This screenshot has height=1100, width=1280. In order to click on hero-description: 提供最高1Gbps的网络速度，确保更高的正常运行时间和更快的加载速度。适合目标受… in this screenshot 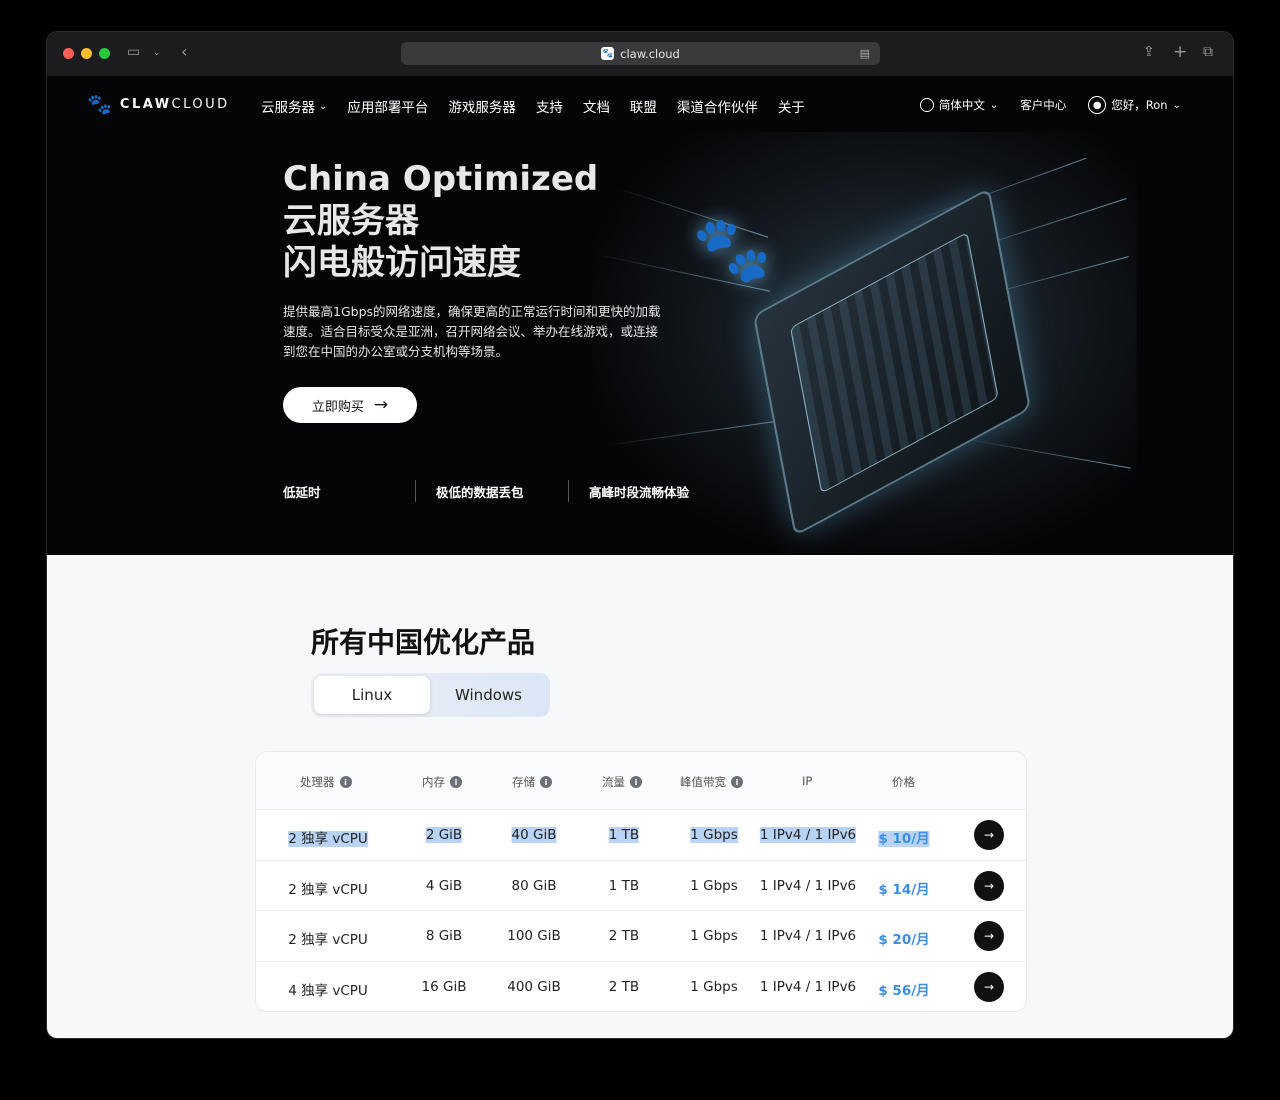, I will do `click(472, 331)`.